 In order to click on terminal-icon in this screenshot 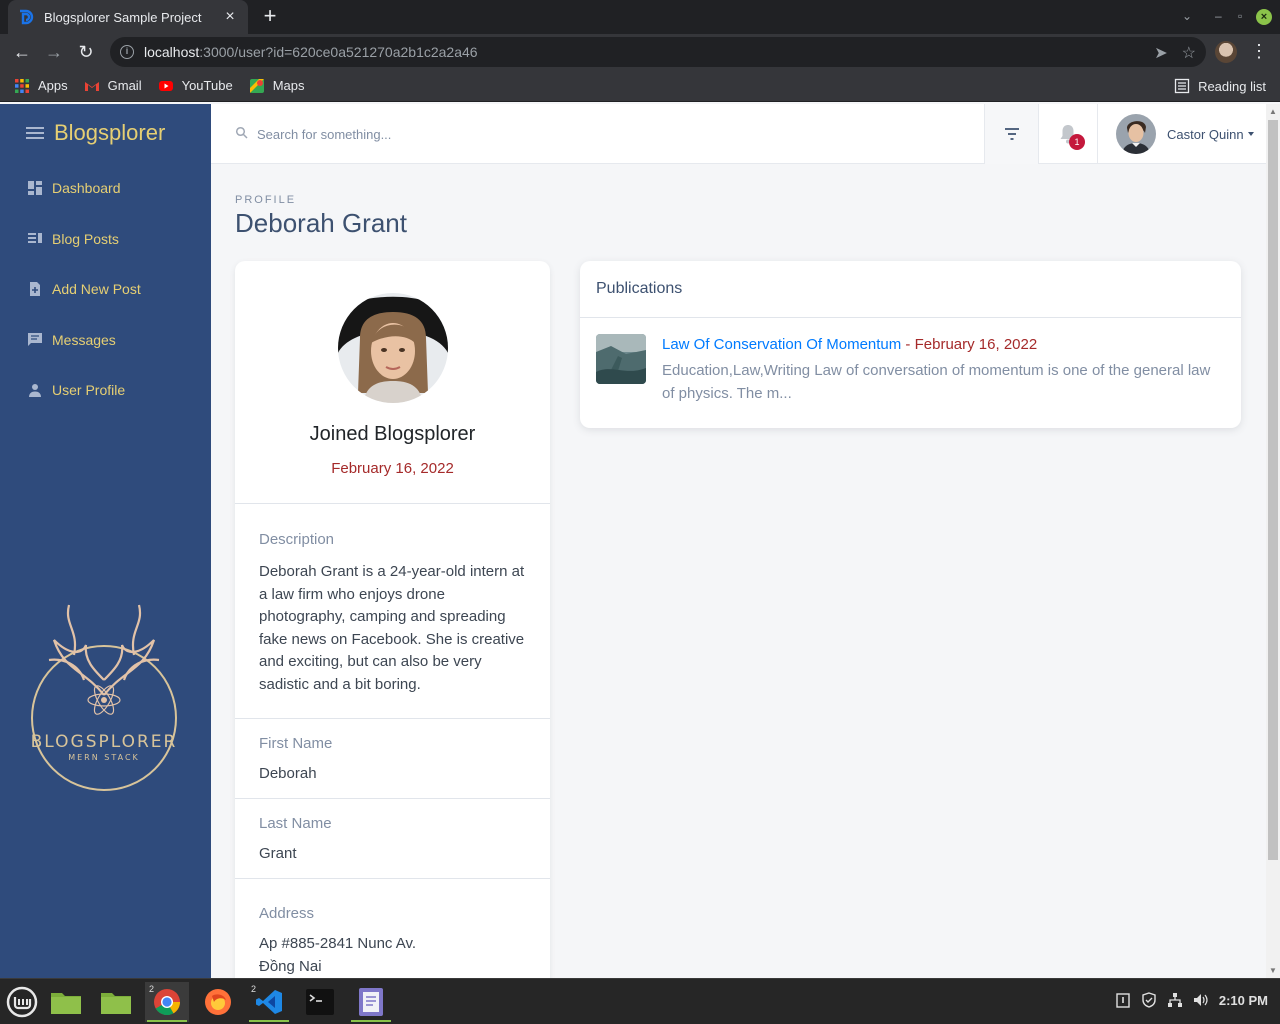, I will do `click(320, 1002)`.